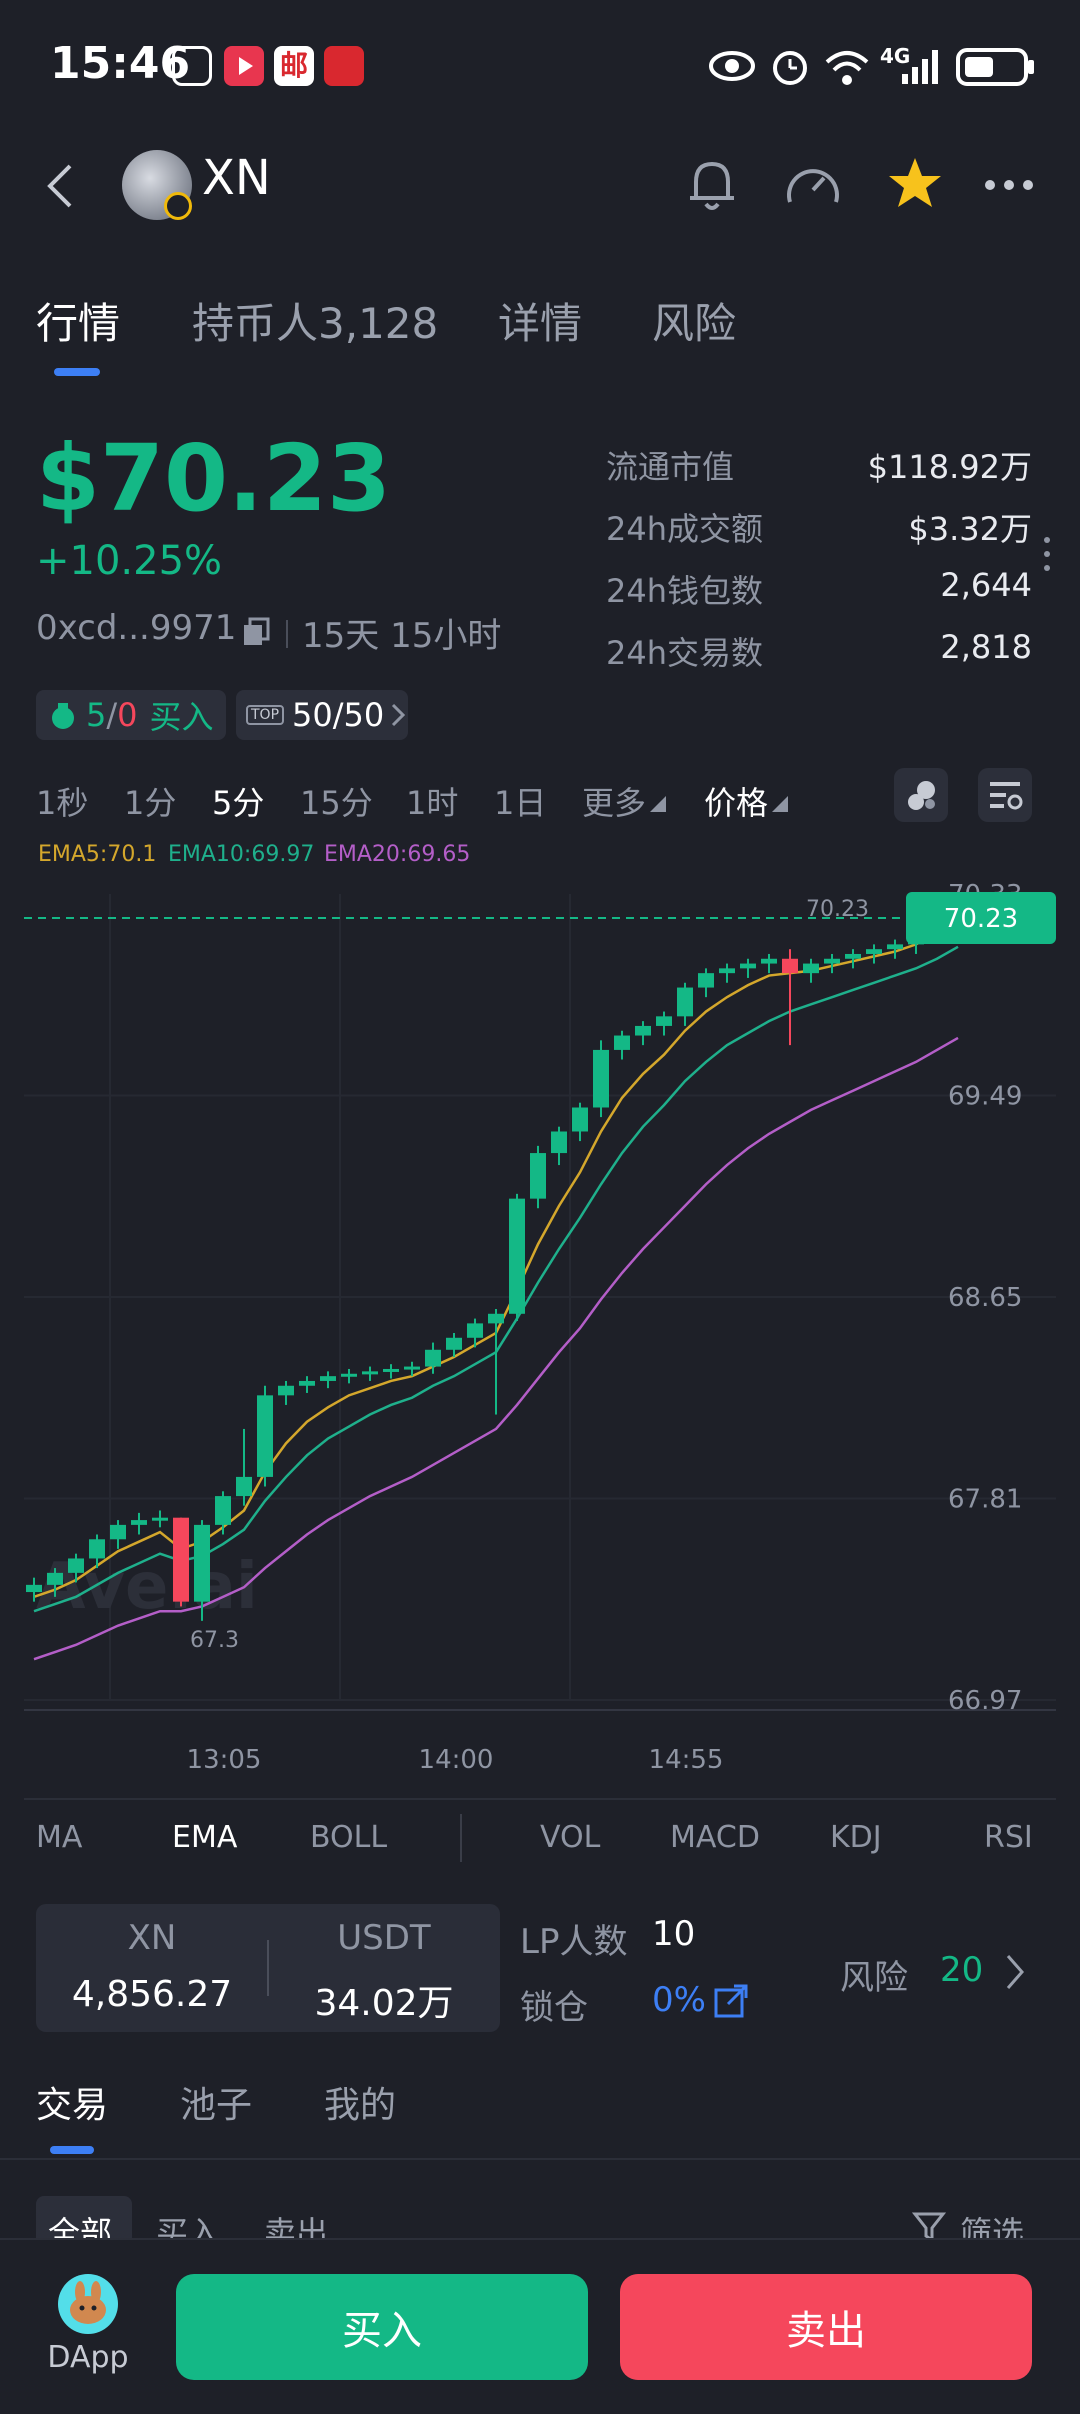  What do you see at coordinates (136, 628) in the screenshot?
I see `contract-address: 0xcd...9971` at bounding box center [136, 628].